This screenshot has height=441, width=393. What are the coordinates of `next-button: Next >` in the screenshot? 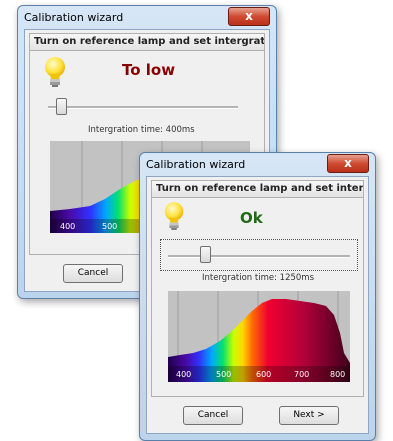 It's located at (309, 415).